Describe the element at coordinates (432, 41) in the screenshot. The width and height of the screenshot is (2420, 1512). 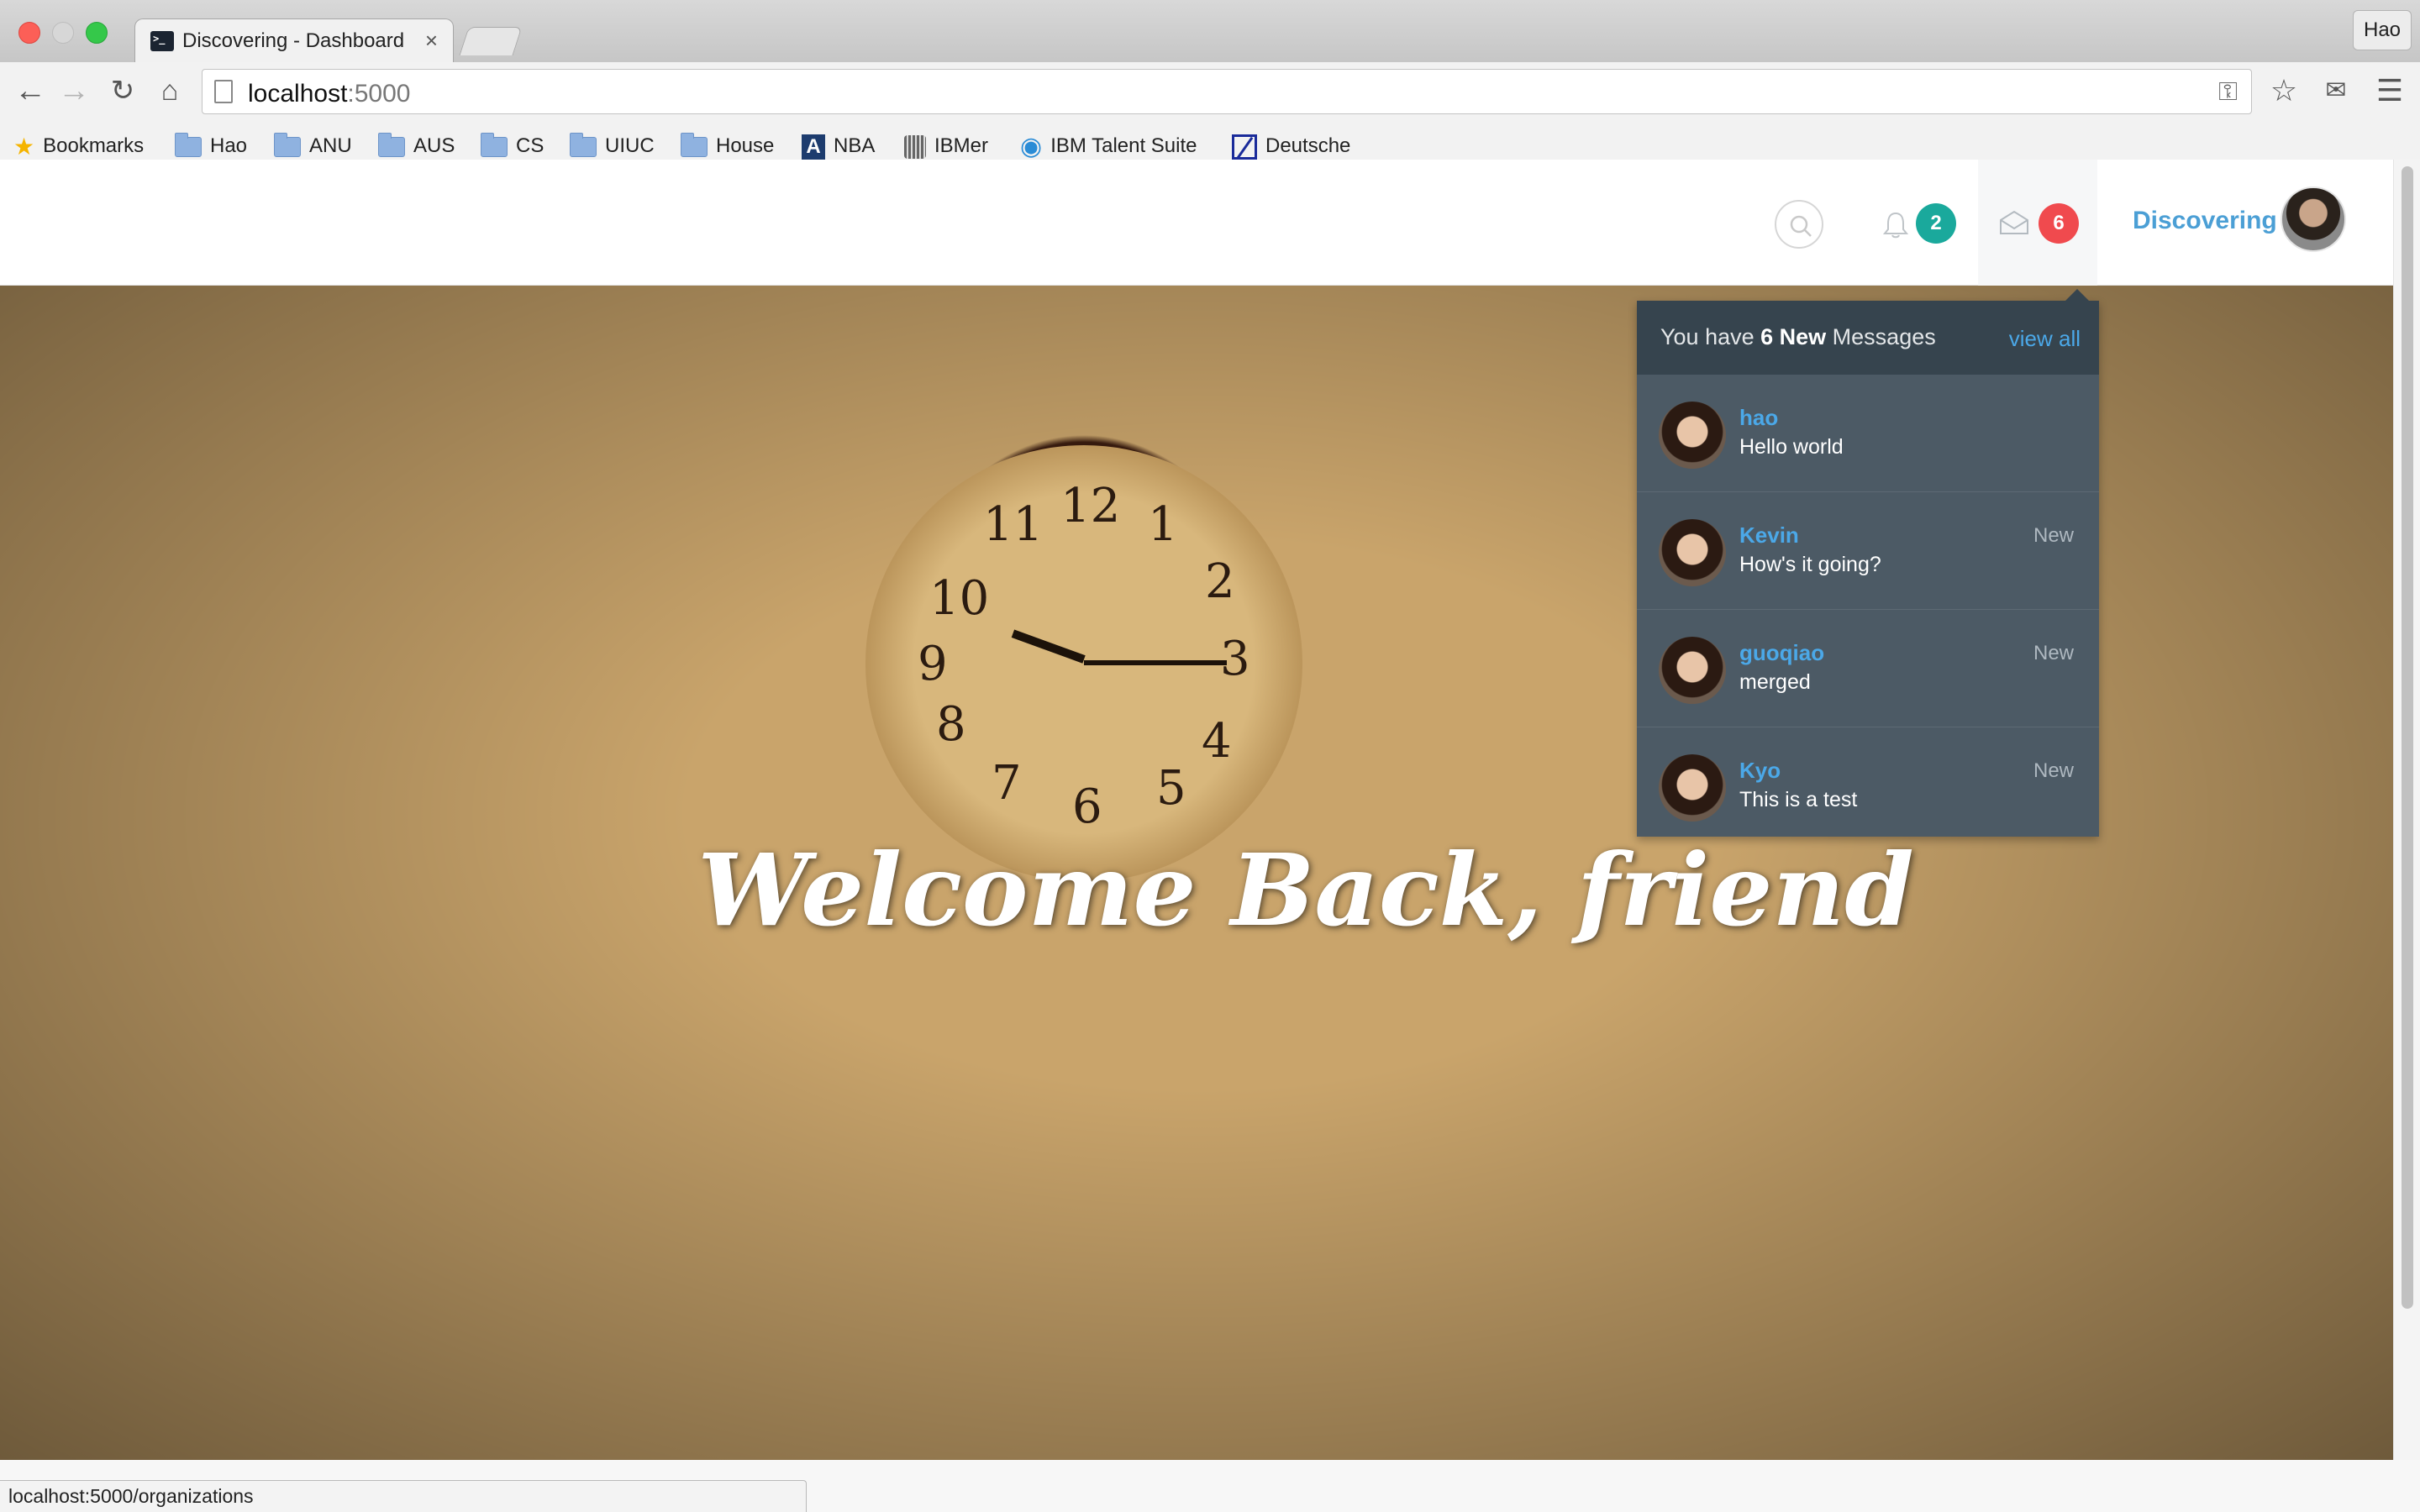
I see `tab-close-icon: ×` at that location.